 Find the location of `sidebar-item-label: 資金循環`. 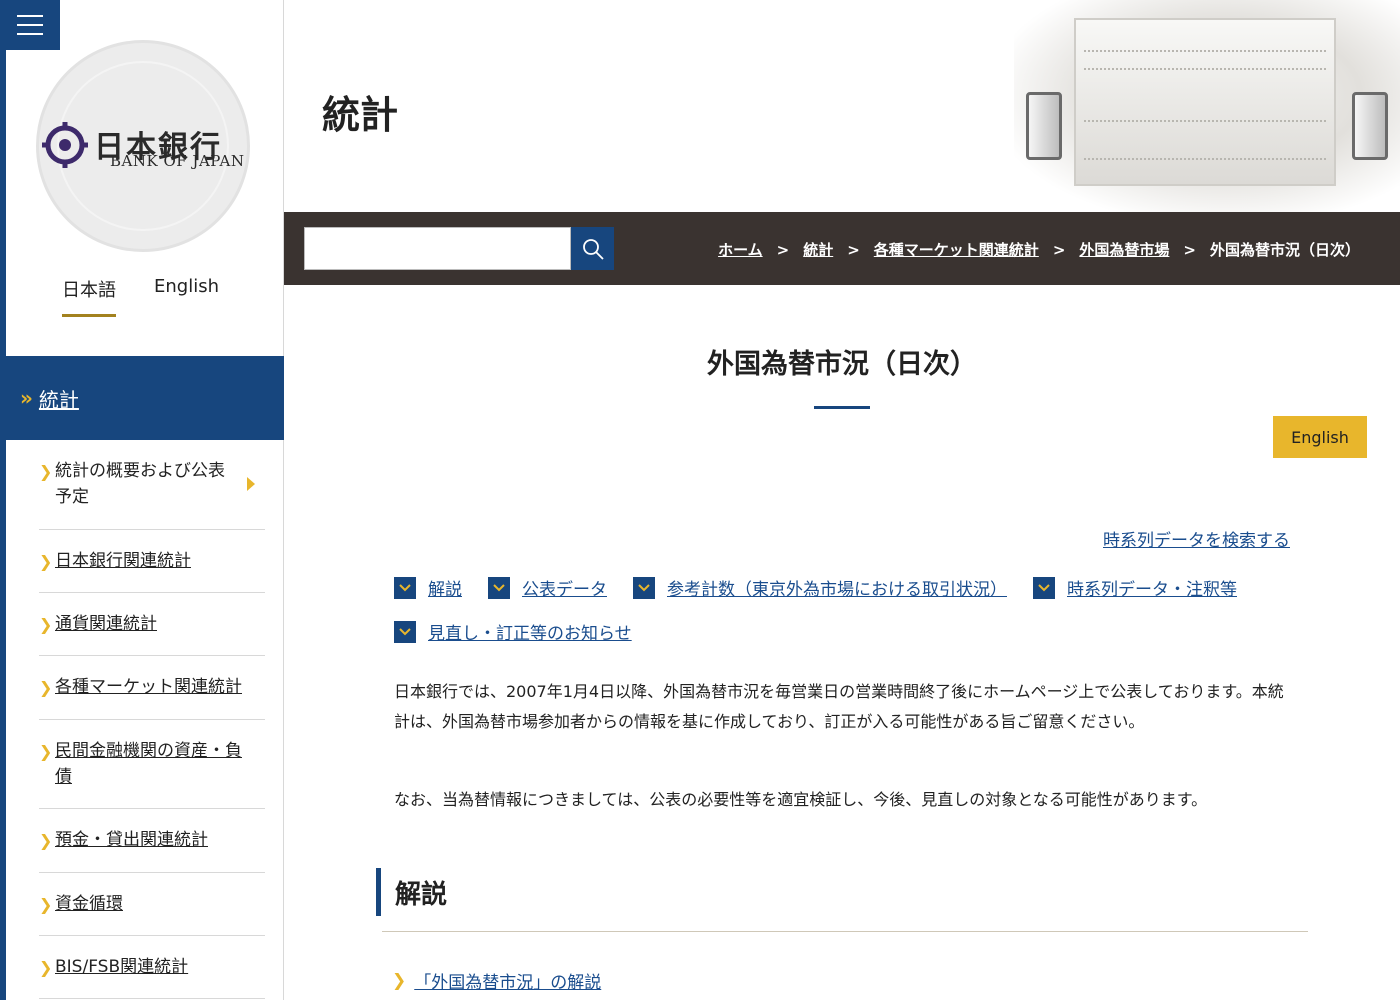

sidebar-item-label: 資金循環 is located at coordinates (89, 903).